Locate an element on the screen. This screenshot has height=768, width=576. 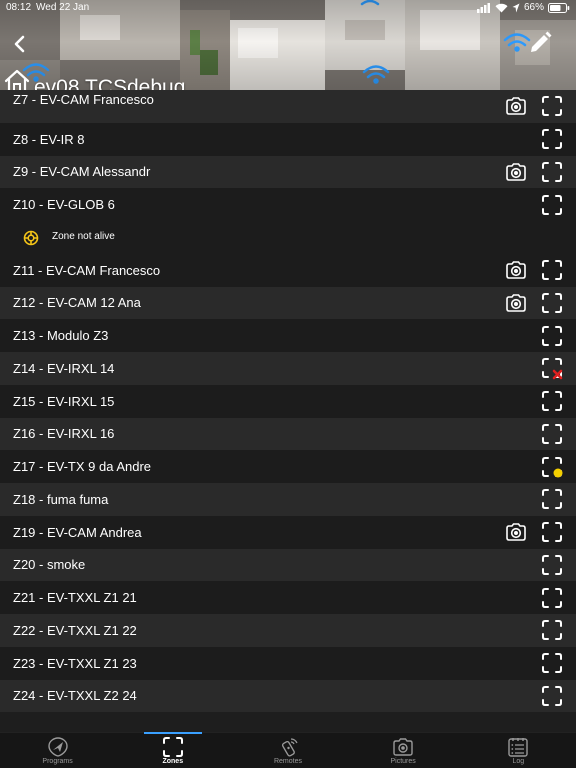
edit-button is located at coordinates (540, 43).